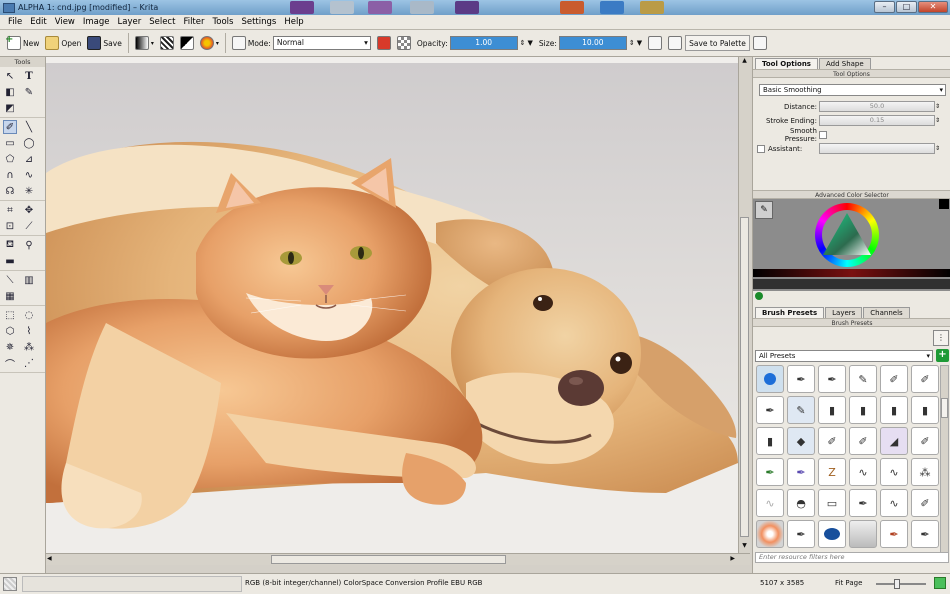 This screenshot has height=594, width=950. I want to click on horizontal-scroll-thumb, so click(388, 559).